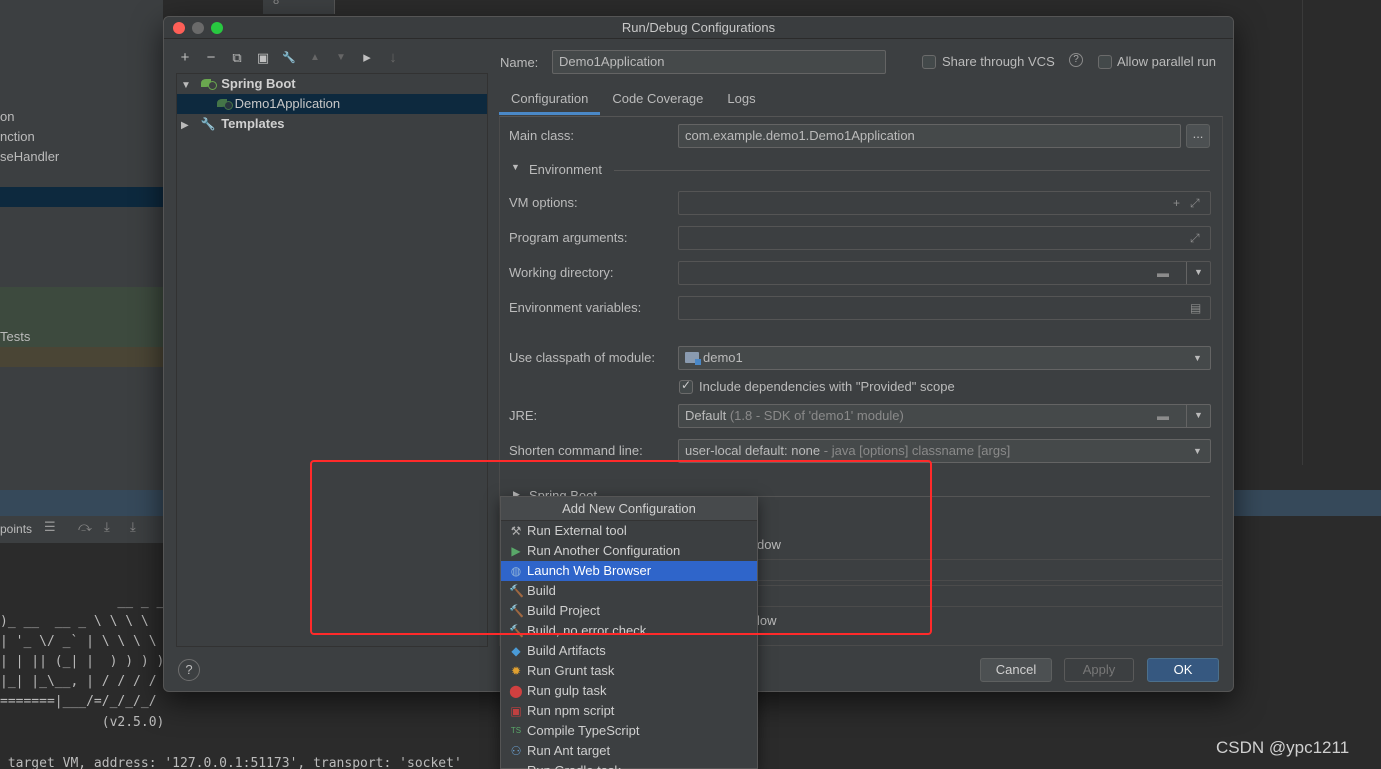 The width and height of the screenshot is (1381, 769). Describe the element at coordinates (944, 203) in the screenshot. I see `vm-options-input: + ⤢` at that location.